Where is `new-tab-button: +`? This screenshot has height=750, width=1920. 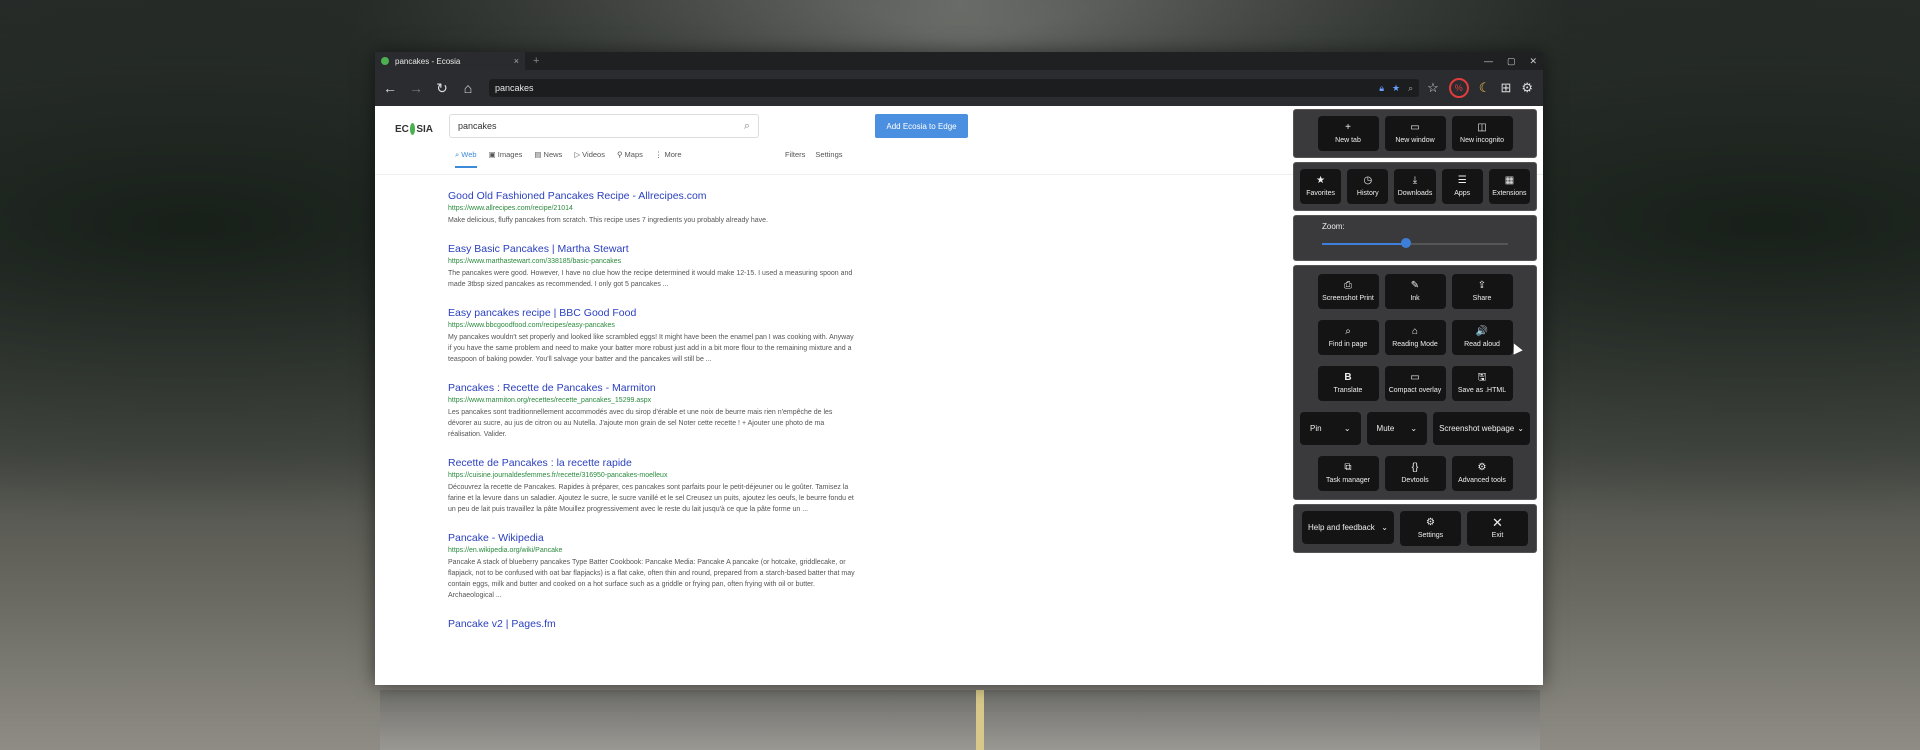
new-tab-button: + is located at coordinates (536, 61).